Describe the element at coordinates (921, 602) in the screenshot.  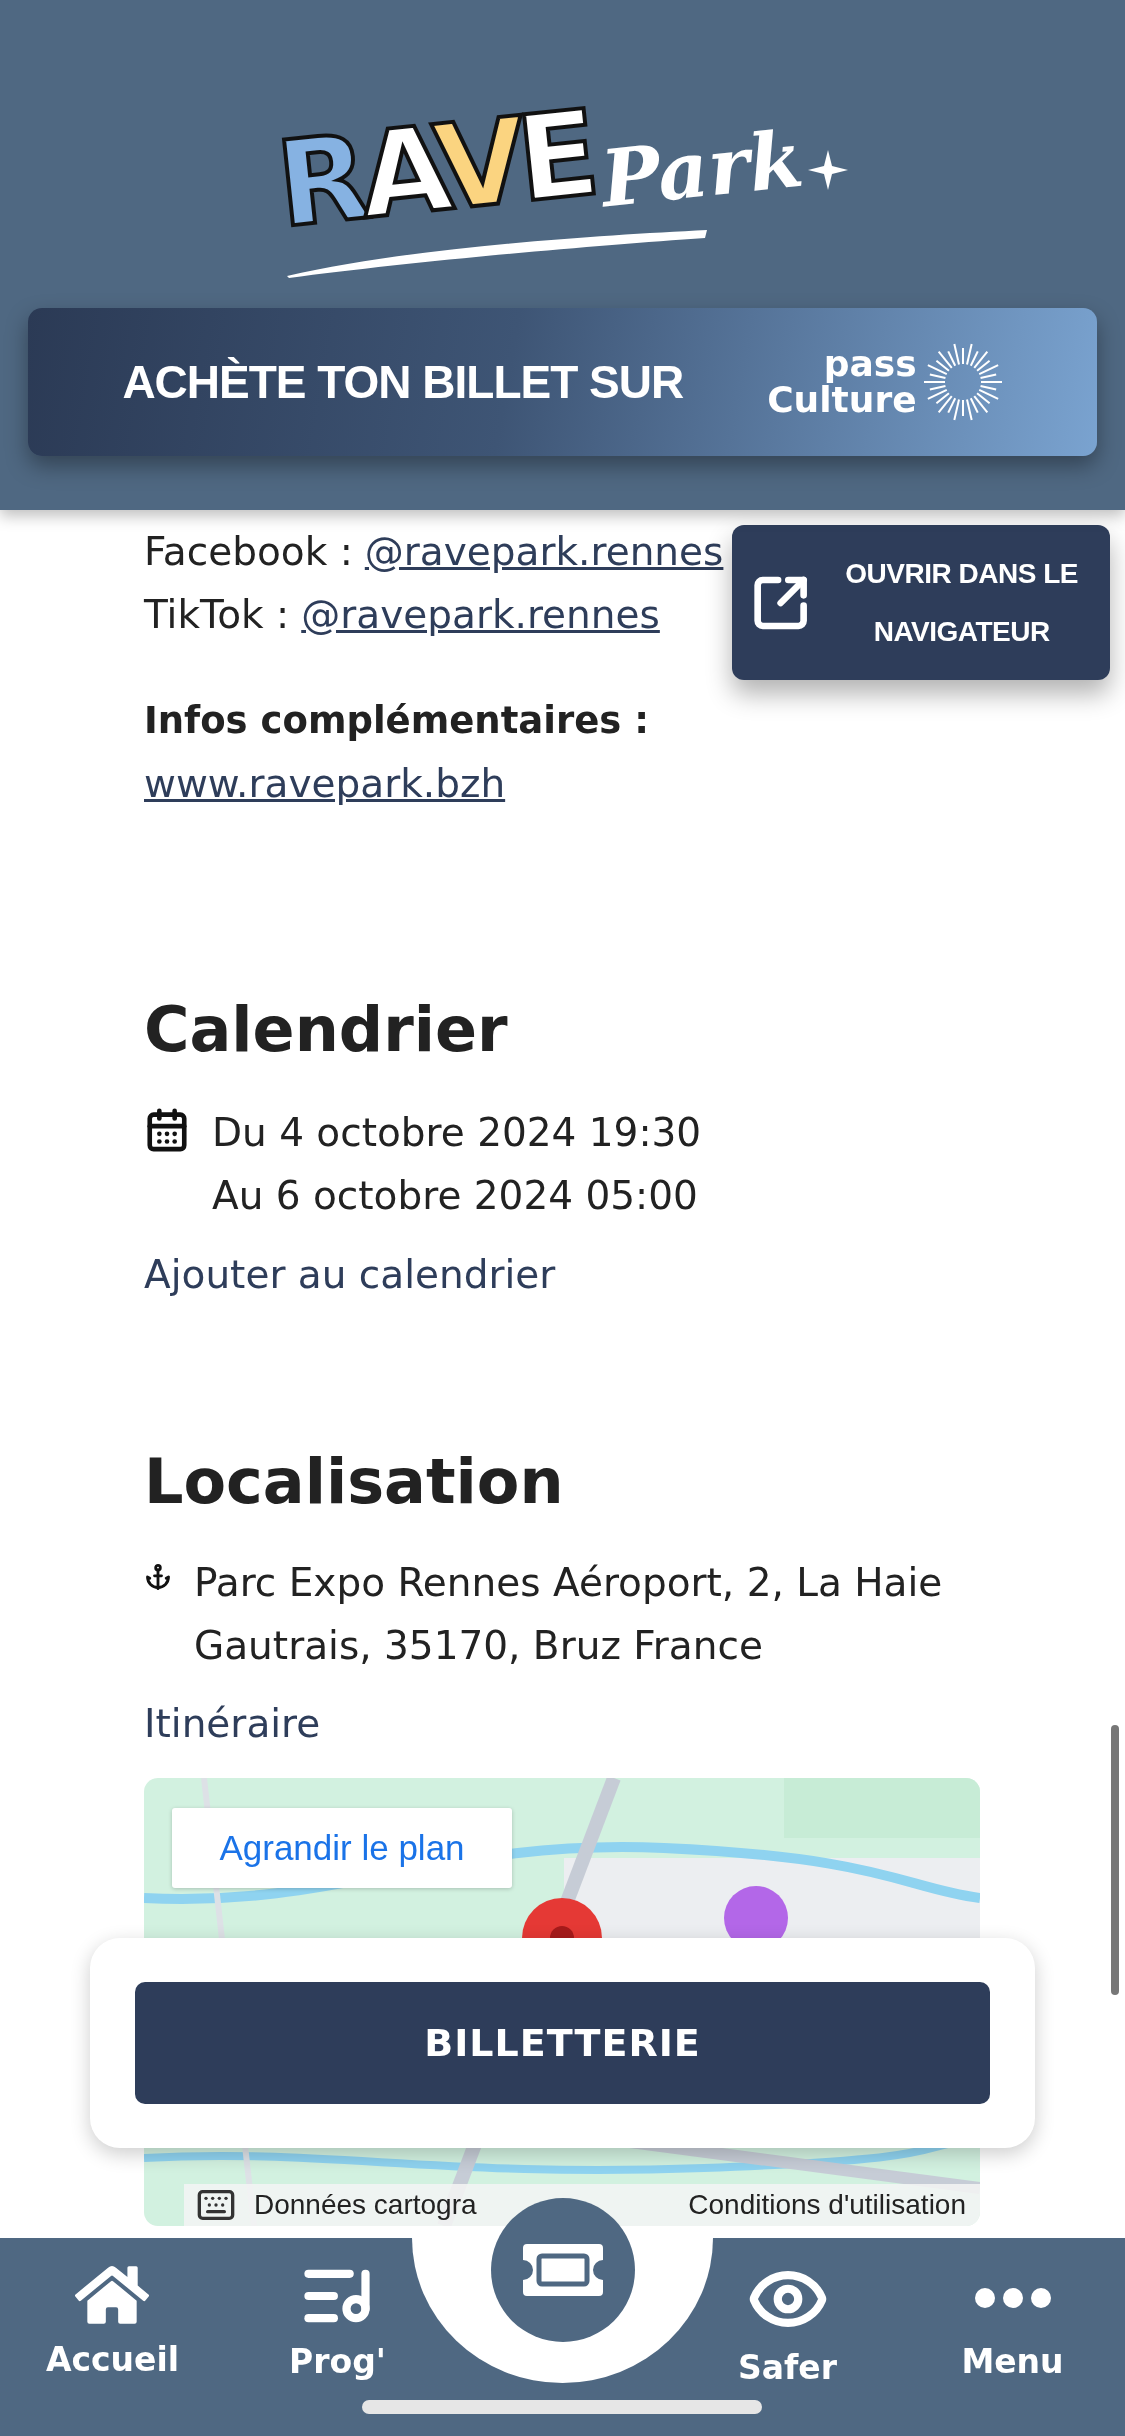
I see `open-in-browser-button: OUVRIR DANS LE NAVIGATEUR` at that location.